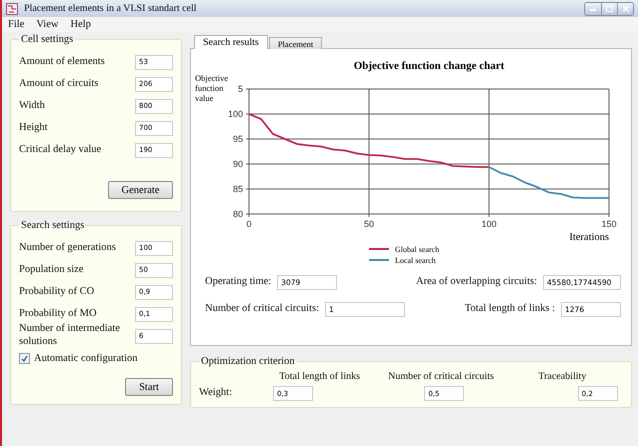  Describe the element at coordinates (140, 190) in the screenshot. I see `generate-button: Generate` at that location.